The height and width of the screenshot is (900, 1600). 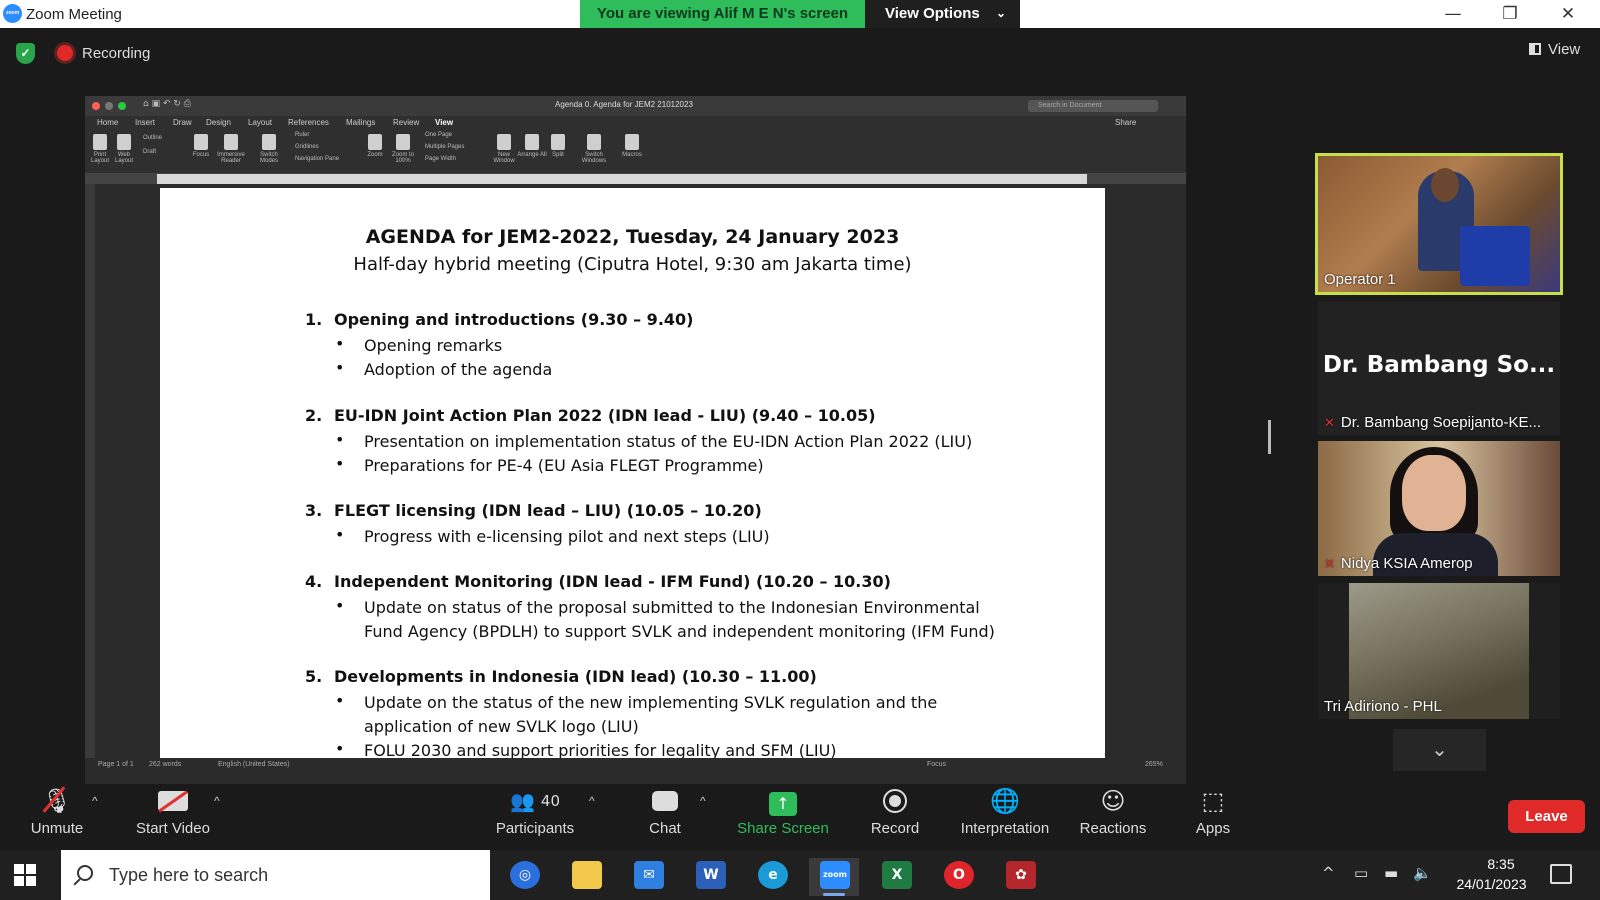 I want to click on participant-name: Tri Adiriono - PHL, so click(x=1383, y=706).